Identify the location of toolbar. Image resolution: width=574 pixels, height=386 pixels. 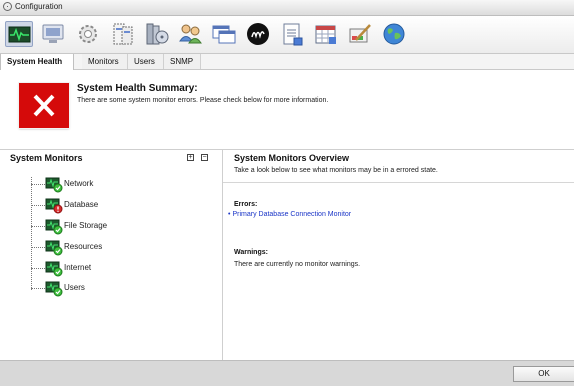
(287, 35).